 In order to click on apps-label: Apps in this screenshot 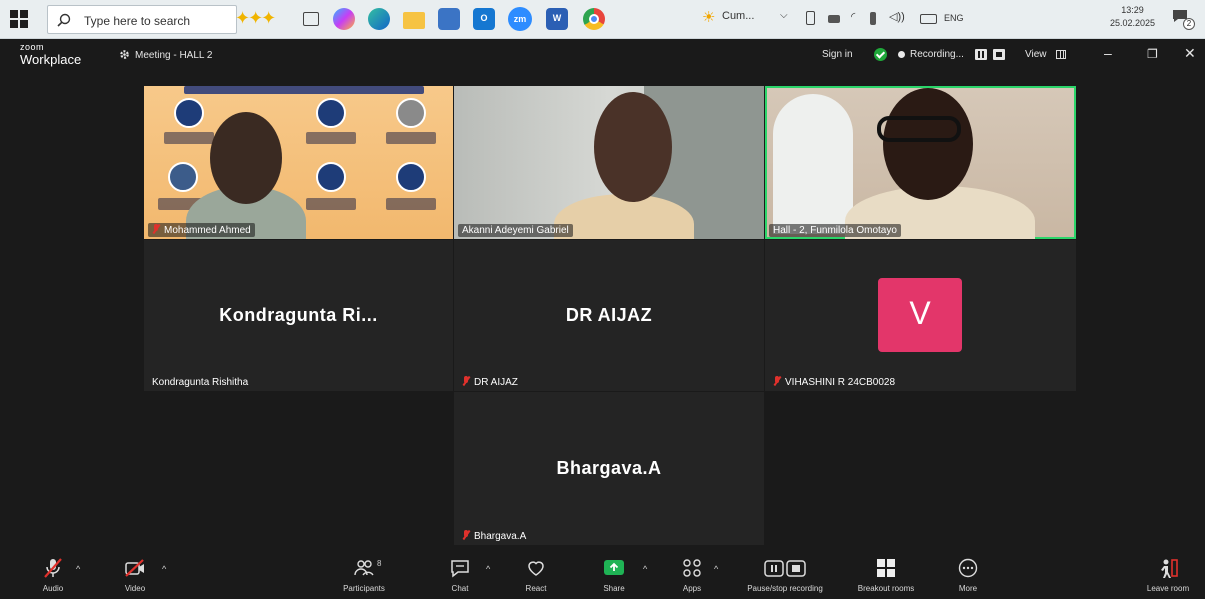, I will do `click(692, 588)`.